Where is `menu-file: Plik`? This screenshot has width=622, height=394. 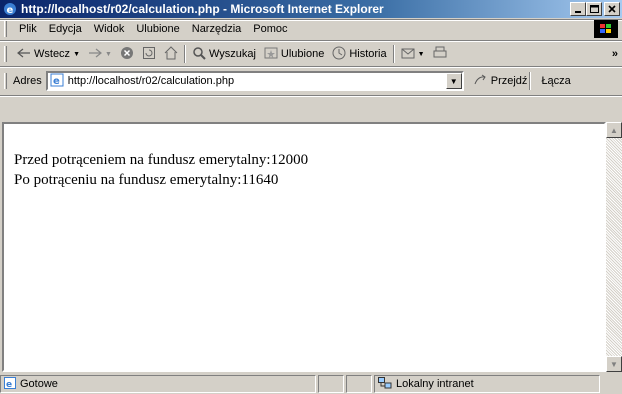
menu-file: Plik is located at coordinates (28, 29).